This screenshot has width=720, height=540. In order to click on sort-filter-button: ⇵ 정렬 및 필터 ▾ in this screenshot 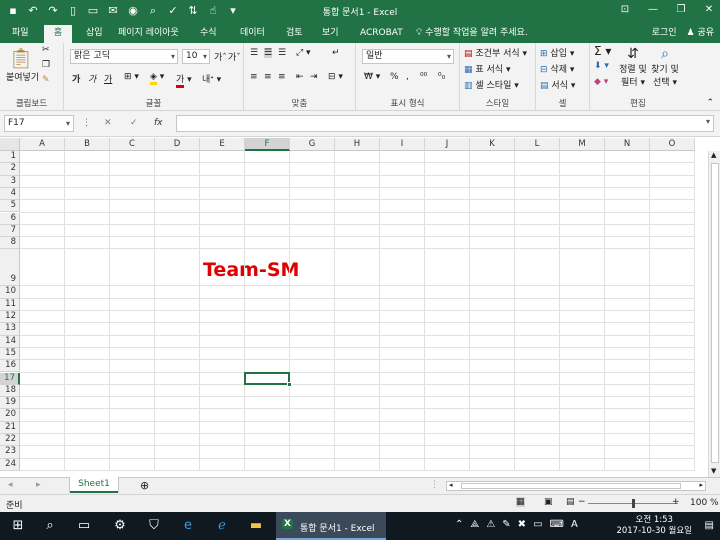, I will do `click(633, 67)`.